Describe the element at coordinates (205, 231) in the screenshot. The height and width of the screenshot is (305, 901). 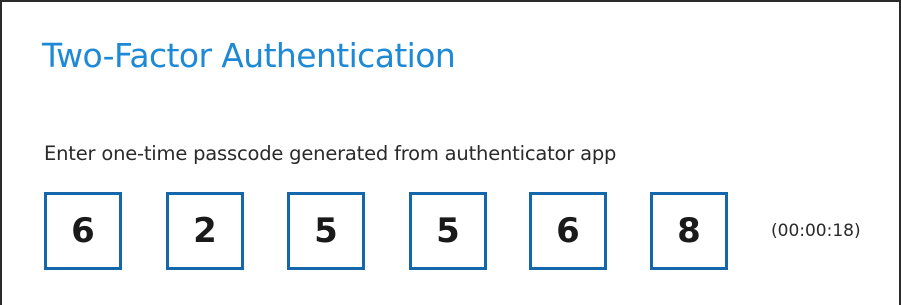
I see `passcode-digit-2: 2` at that location.